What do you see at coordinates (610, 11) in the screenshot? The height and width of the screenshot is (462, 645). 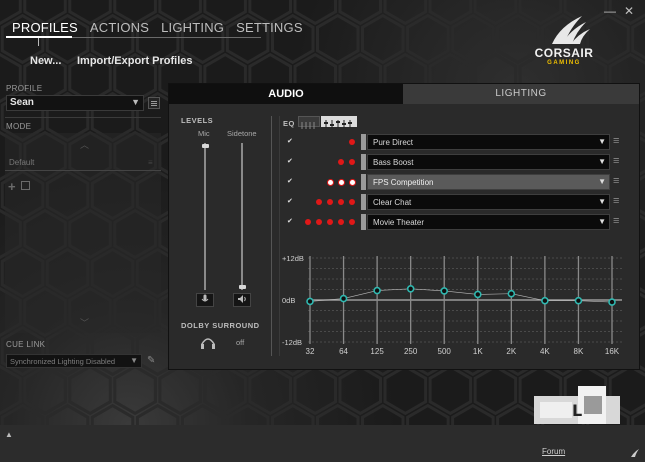 I see `minimize-button: —` at bounding box center [610, 11].